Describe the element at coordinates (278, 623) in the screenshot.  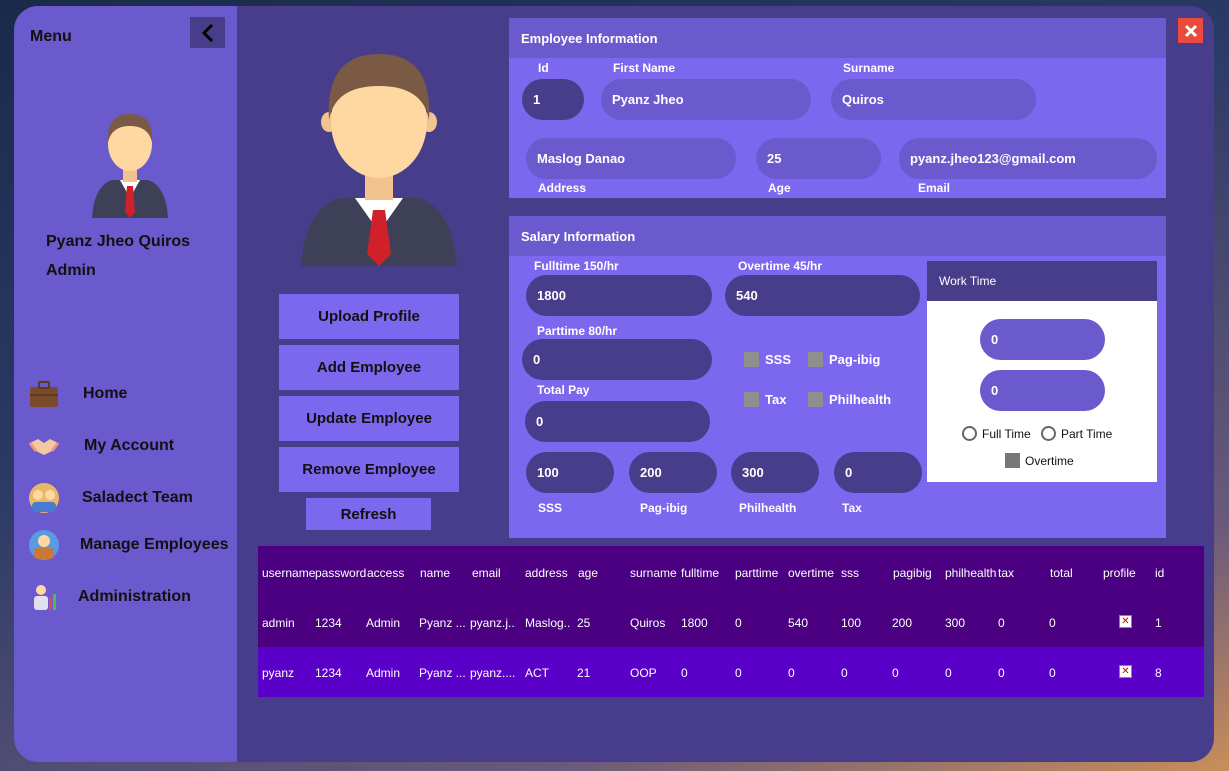
I see `cell-username: admin` at that location.